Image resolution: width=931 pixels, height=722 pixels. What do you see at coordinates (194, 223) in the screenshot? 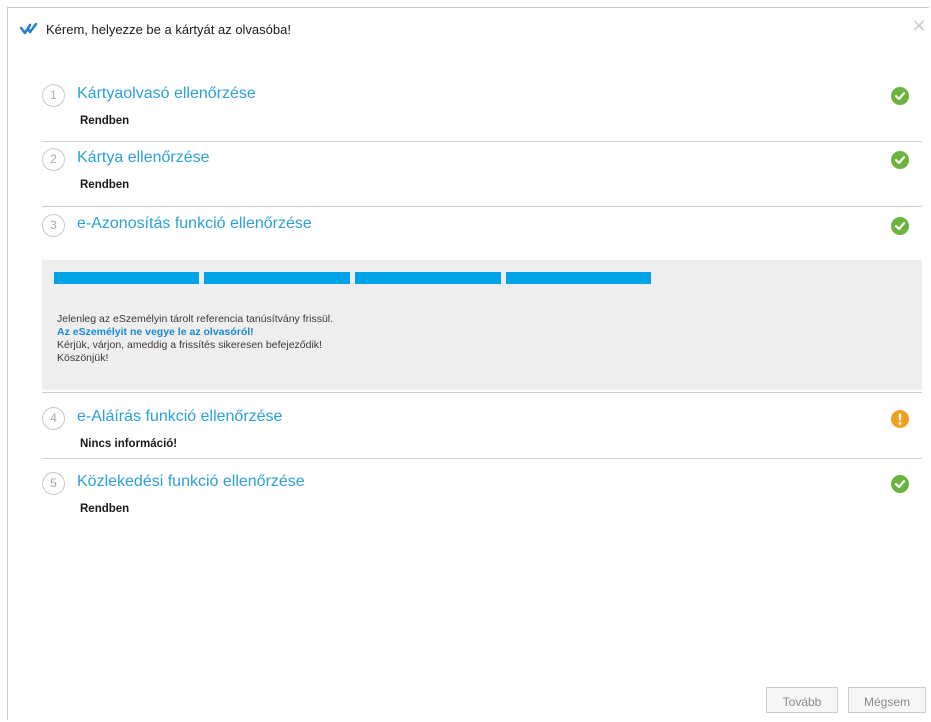
I see `step-title: e-Azonosítás funkció ellenőrzése` at bounding box center [194, 223].